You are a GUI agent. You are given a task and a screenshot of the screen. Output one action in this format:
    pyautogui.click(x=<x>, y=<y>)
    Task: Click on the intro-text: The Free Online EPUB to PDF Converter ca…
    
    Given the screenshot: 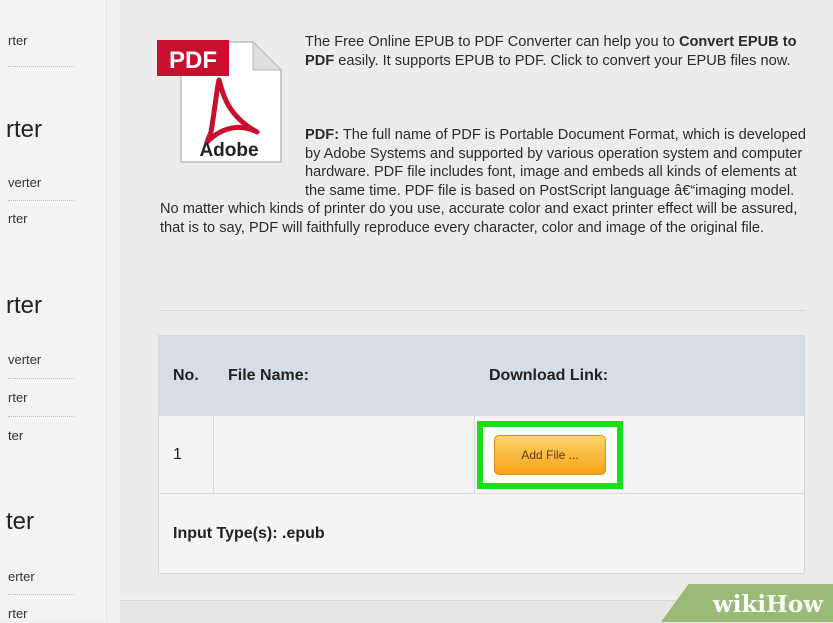 What is the action you would take?
    pyautogui.click(x=492, y=42)
    